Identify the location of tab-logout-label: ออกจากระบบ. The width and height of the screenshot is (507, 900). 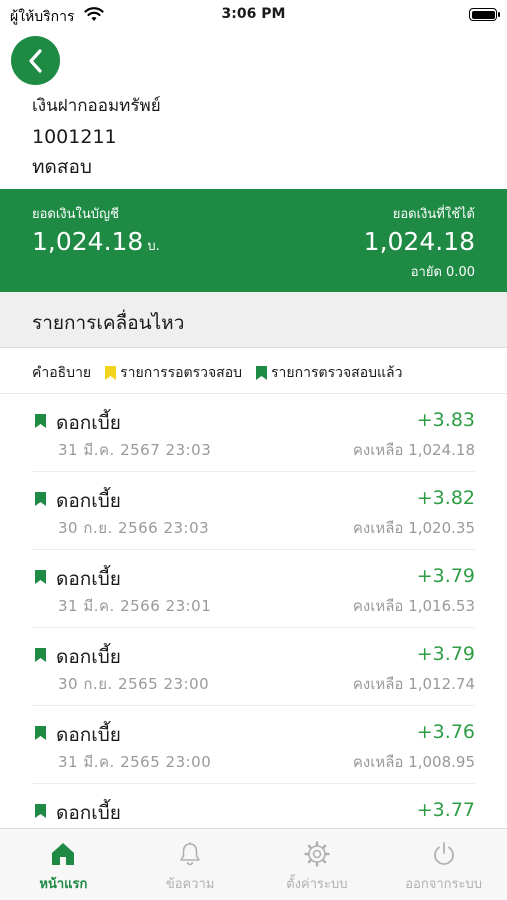
(443, 884).